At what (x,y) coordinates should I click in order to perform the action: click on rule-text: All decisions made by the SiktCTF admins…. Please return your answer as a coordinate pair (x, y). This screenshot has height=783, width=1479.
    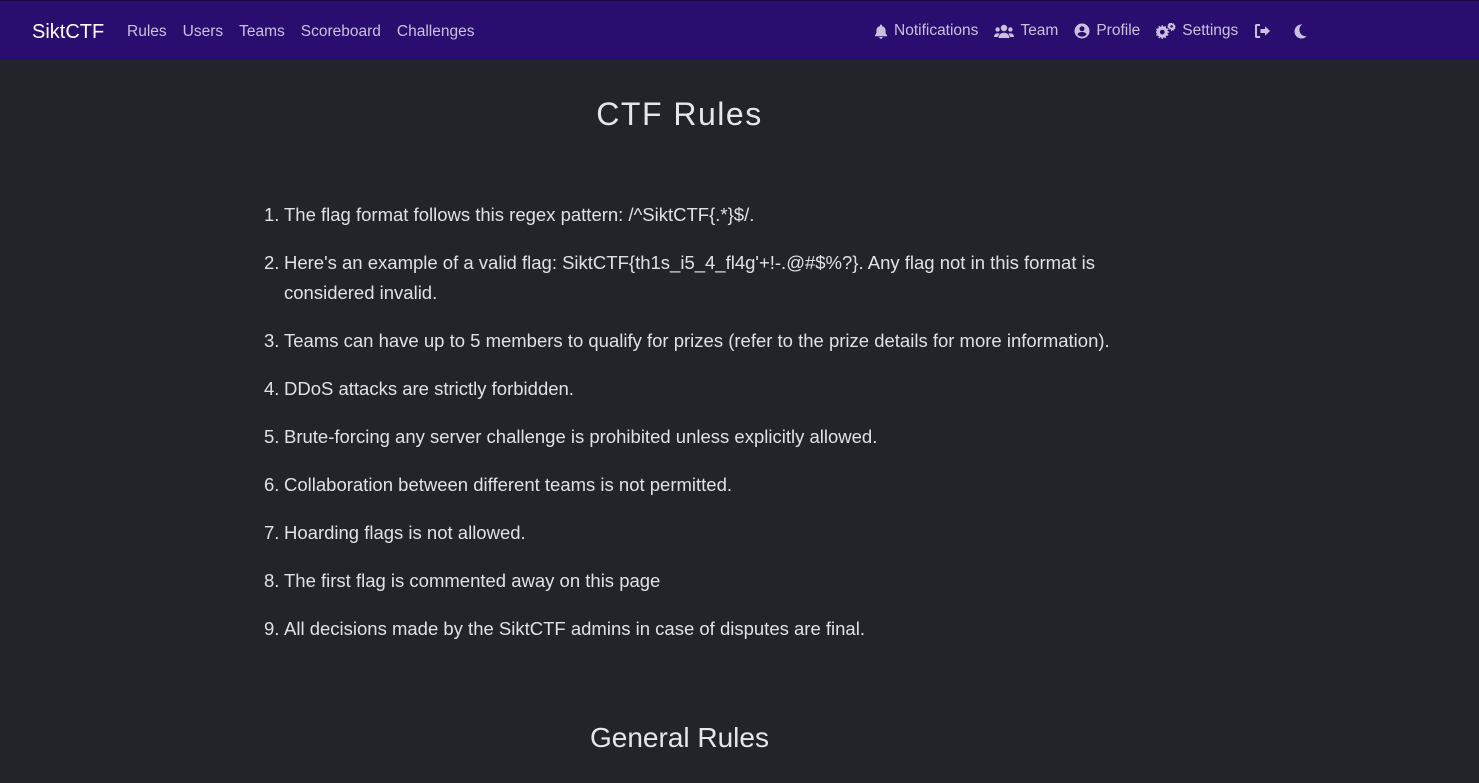
    Looking at the image, I should click on (574, 628).